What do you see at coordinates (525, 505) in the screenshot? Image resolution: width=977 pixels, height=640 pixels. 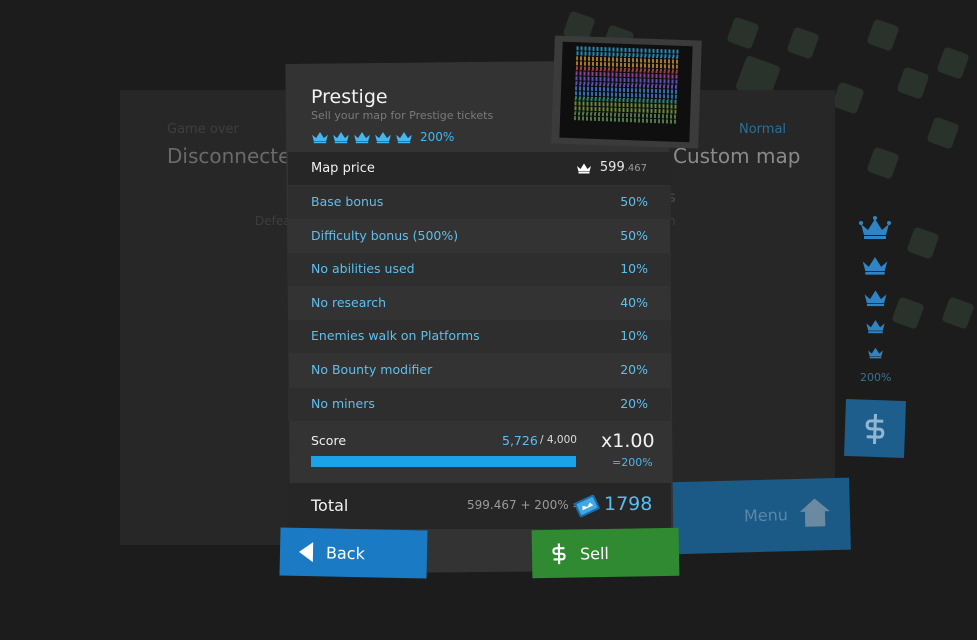 I see `total-expression: 599.467 + 200% =` at bounding box center [525, 505].